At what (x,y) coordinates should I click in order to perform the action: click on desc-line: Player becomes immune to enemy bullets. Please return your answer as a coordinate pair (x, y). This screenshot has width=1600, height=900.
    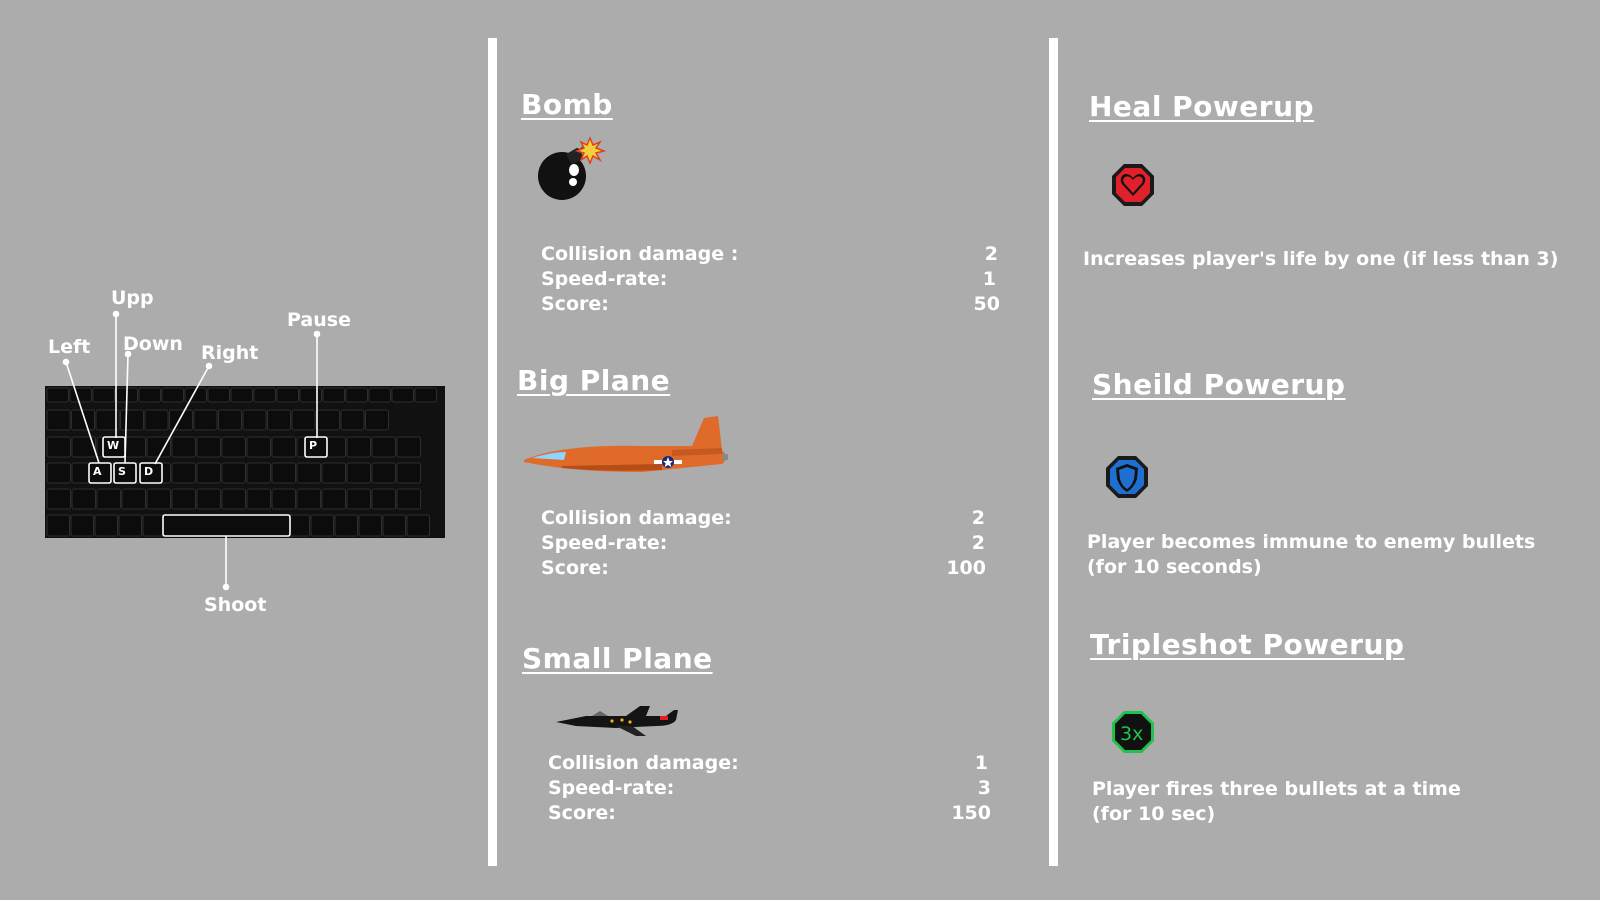
    Looking at the image, I should click on (1311, 542).